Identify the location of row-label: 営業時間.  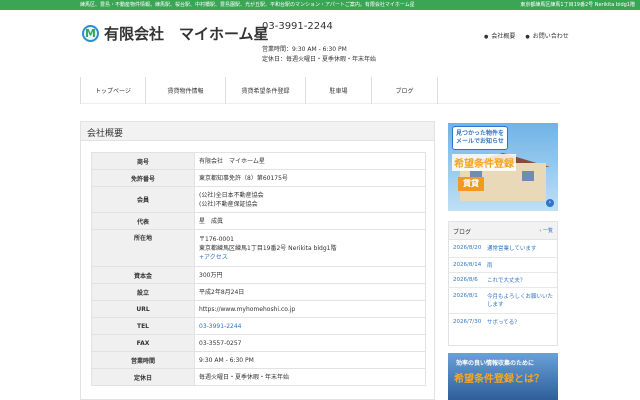
(143, 360).